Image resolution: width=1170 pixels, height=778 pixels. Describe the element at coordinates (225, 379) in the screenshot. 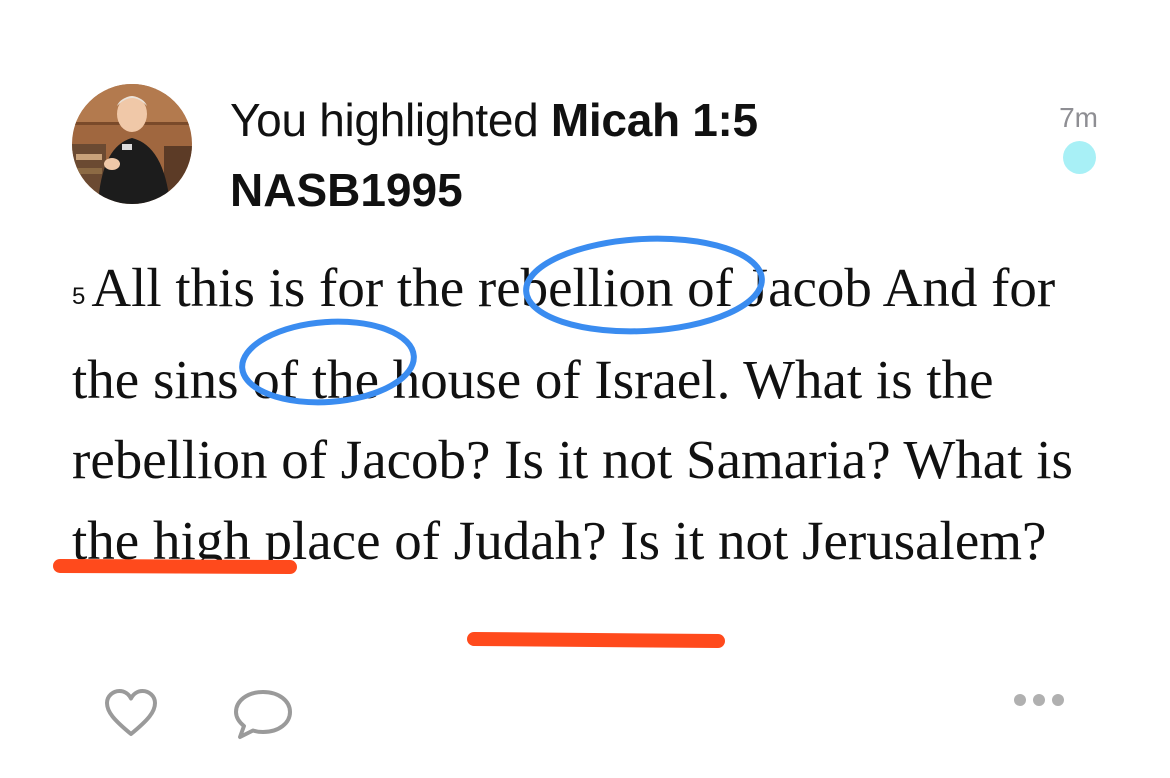

I see `highlight-word-sins-of: sins of` at that location.